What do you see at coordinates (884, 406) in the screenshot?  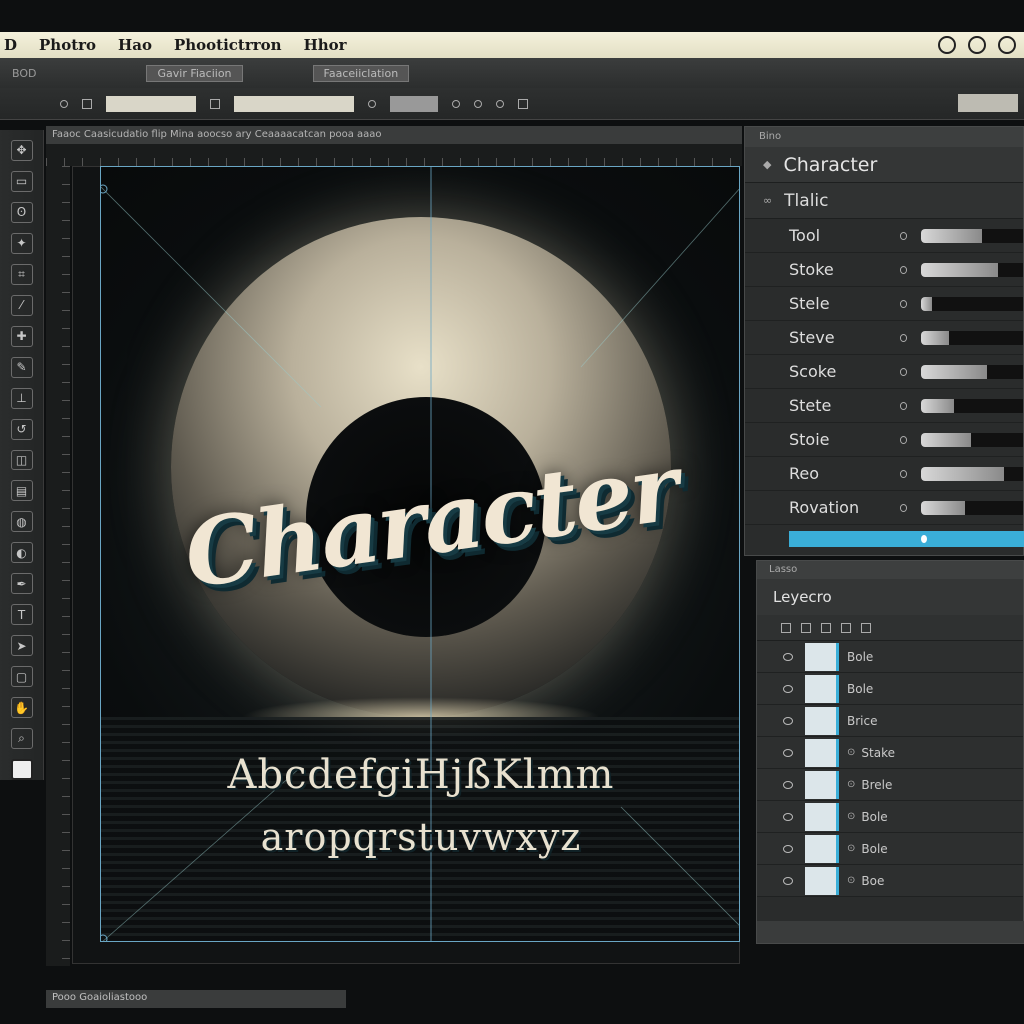 I see `property-row: Stete` at bounding box center [884, 406].